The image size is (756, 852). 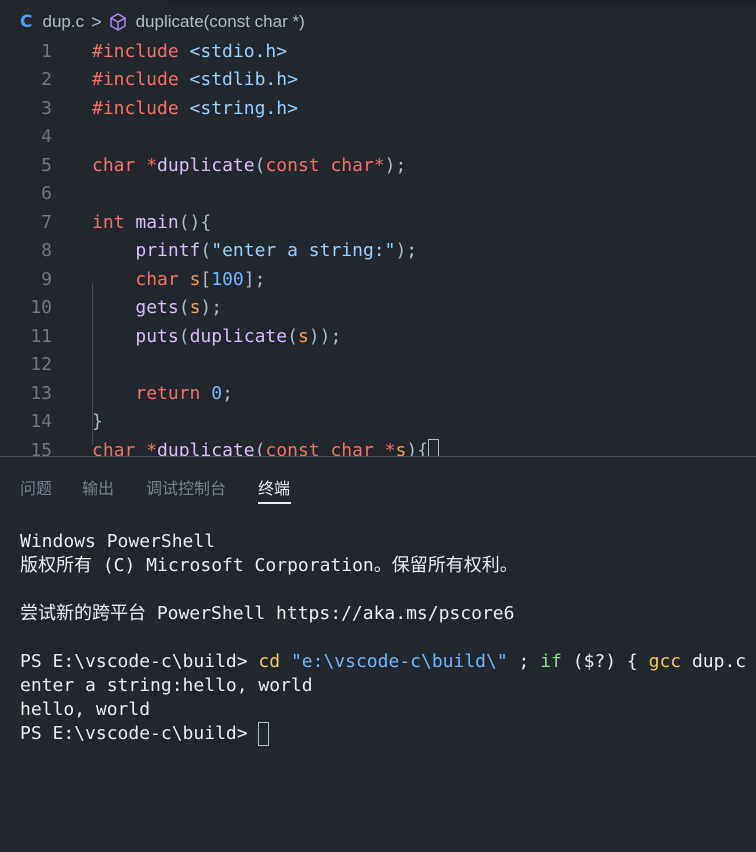 What do you see at coordinates (399, 661) in the screenshot?
I see `terminal-cmd-path: "e:\vscode-c\build\"` at bounding box center [399, 661].